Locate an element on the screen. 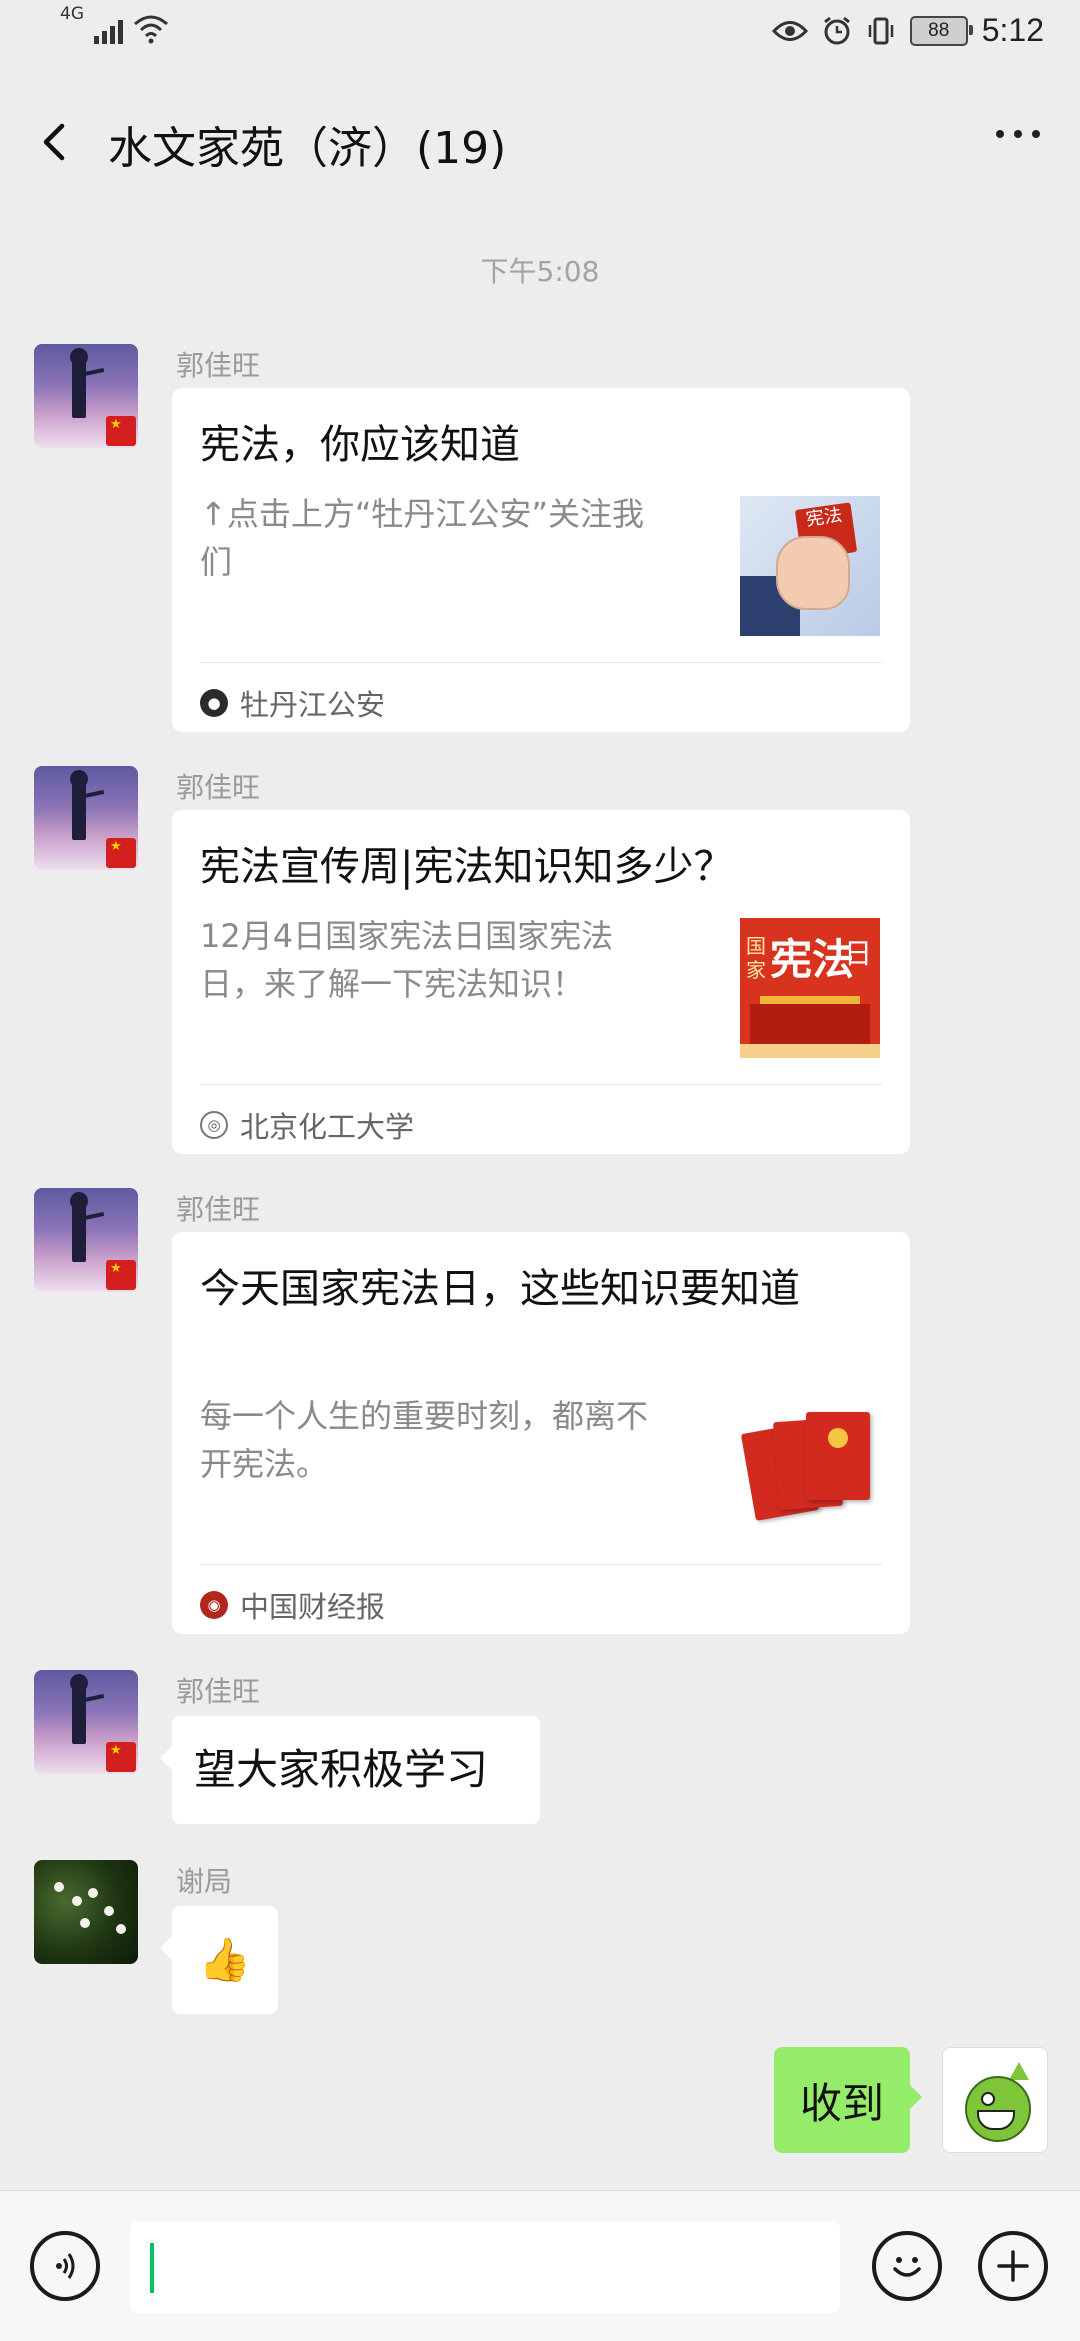 The image size is (1080, 2341). battery-level: 88 is located at coordinates (939, 30).